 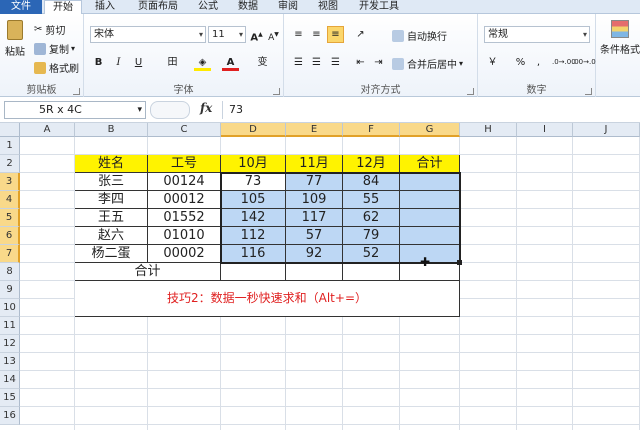 I want to click on percent-button: %, so click(x=520, y=62).